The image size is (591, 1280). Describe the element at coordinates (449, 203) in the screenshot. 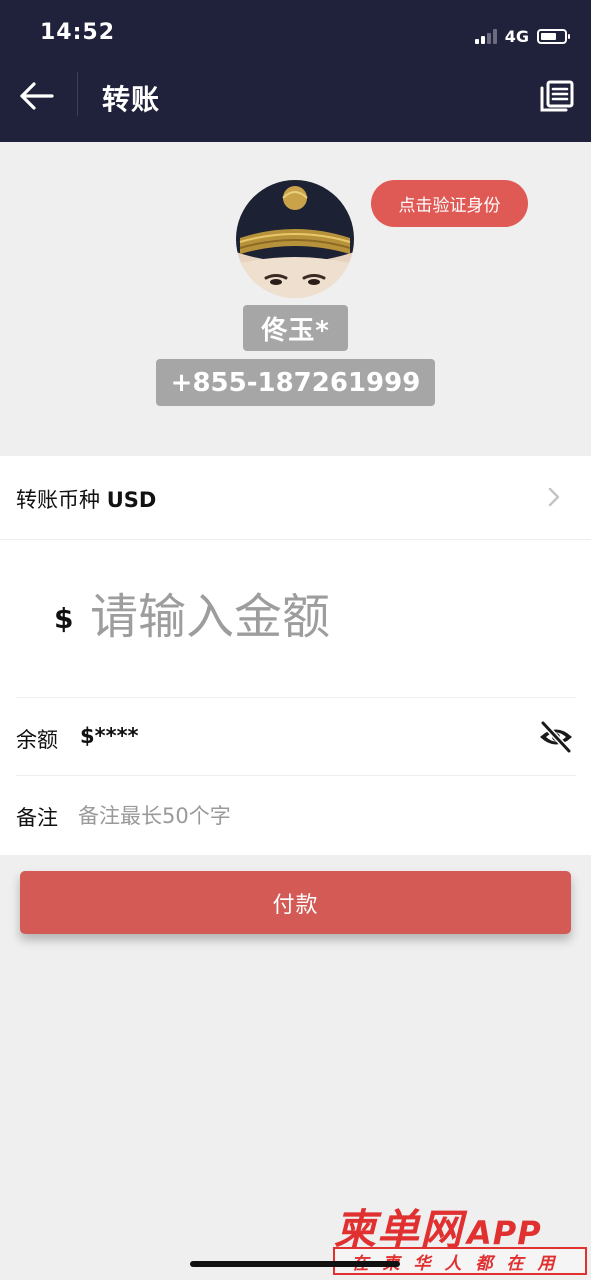

I see `verify-identity-button: 点击验证身份` at that location.